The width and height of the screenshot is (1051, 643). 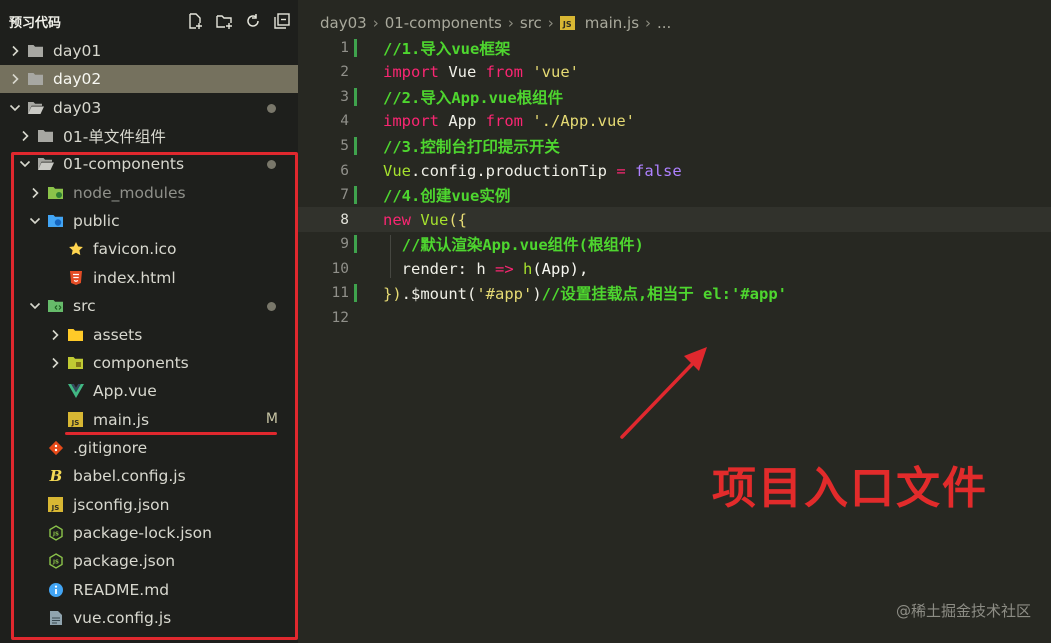 I want to click on code-line: 6 Vue.config.productionTip = false, so click(x=674, y=170).